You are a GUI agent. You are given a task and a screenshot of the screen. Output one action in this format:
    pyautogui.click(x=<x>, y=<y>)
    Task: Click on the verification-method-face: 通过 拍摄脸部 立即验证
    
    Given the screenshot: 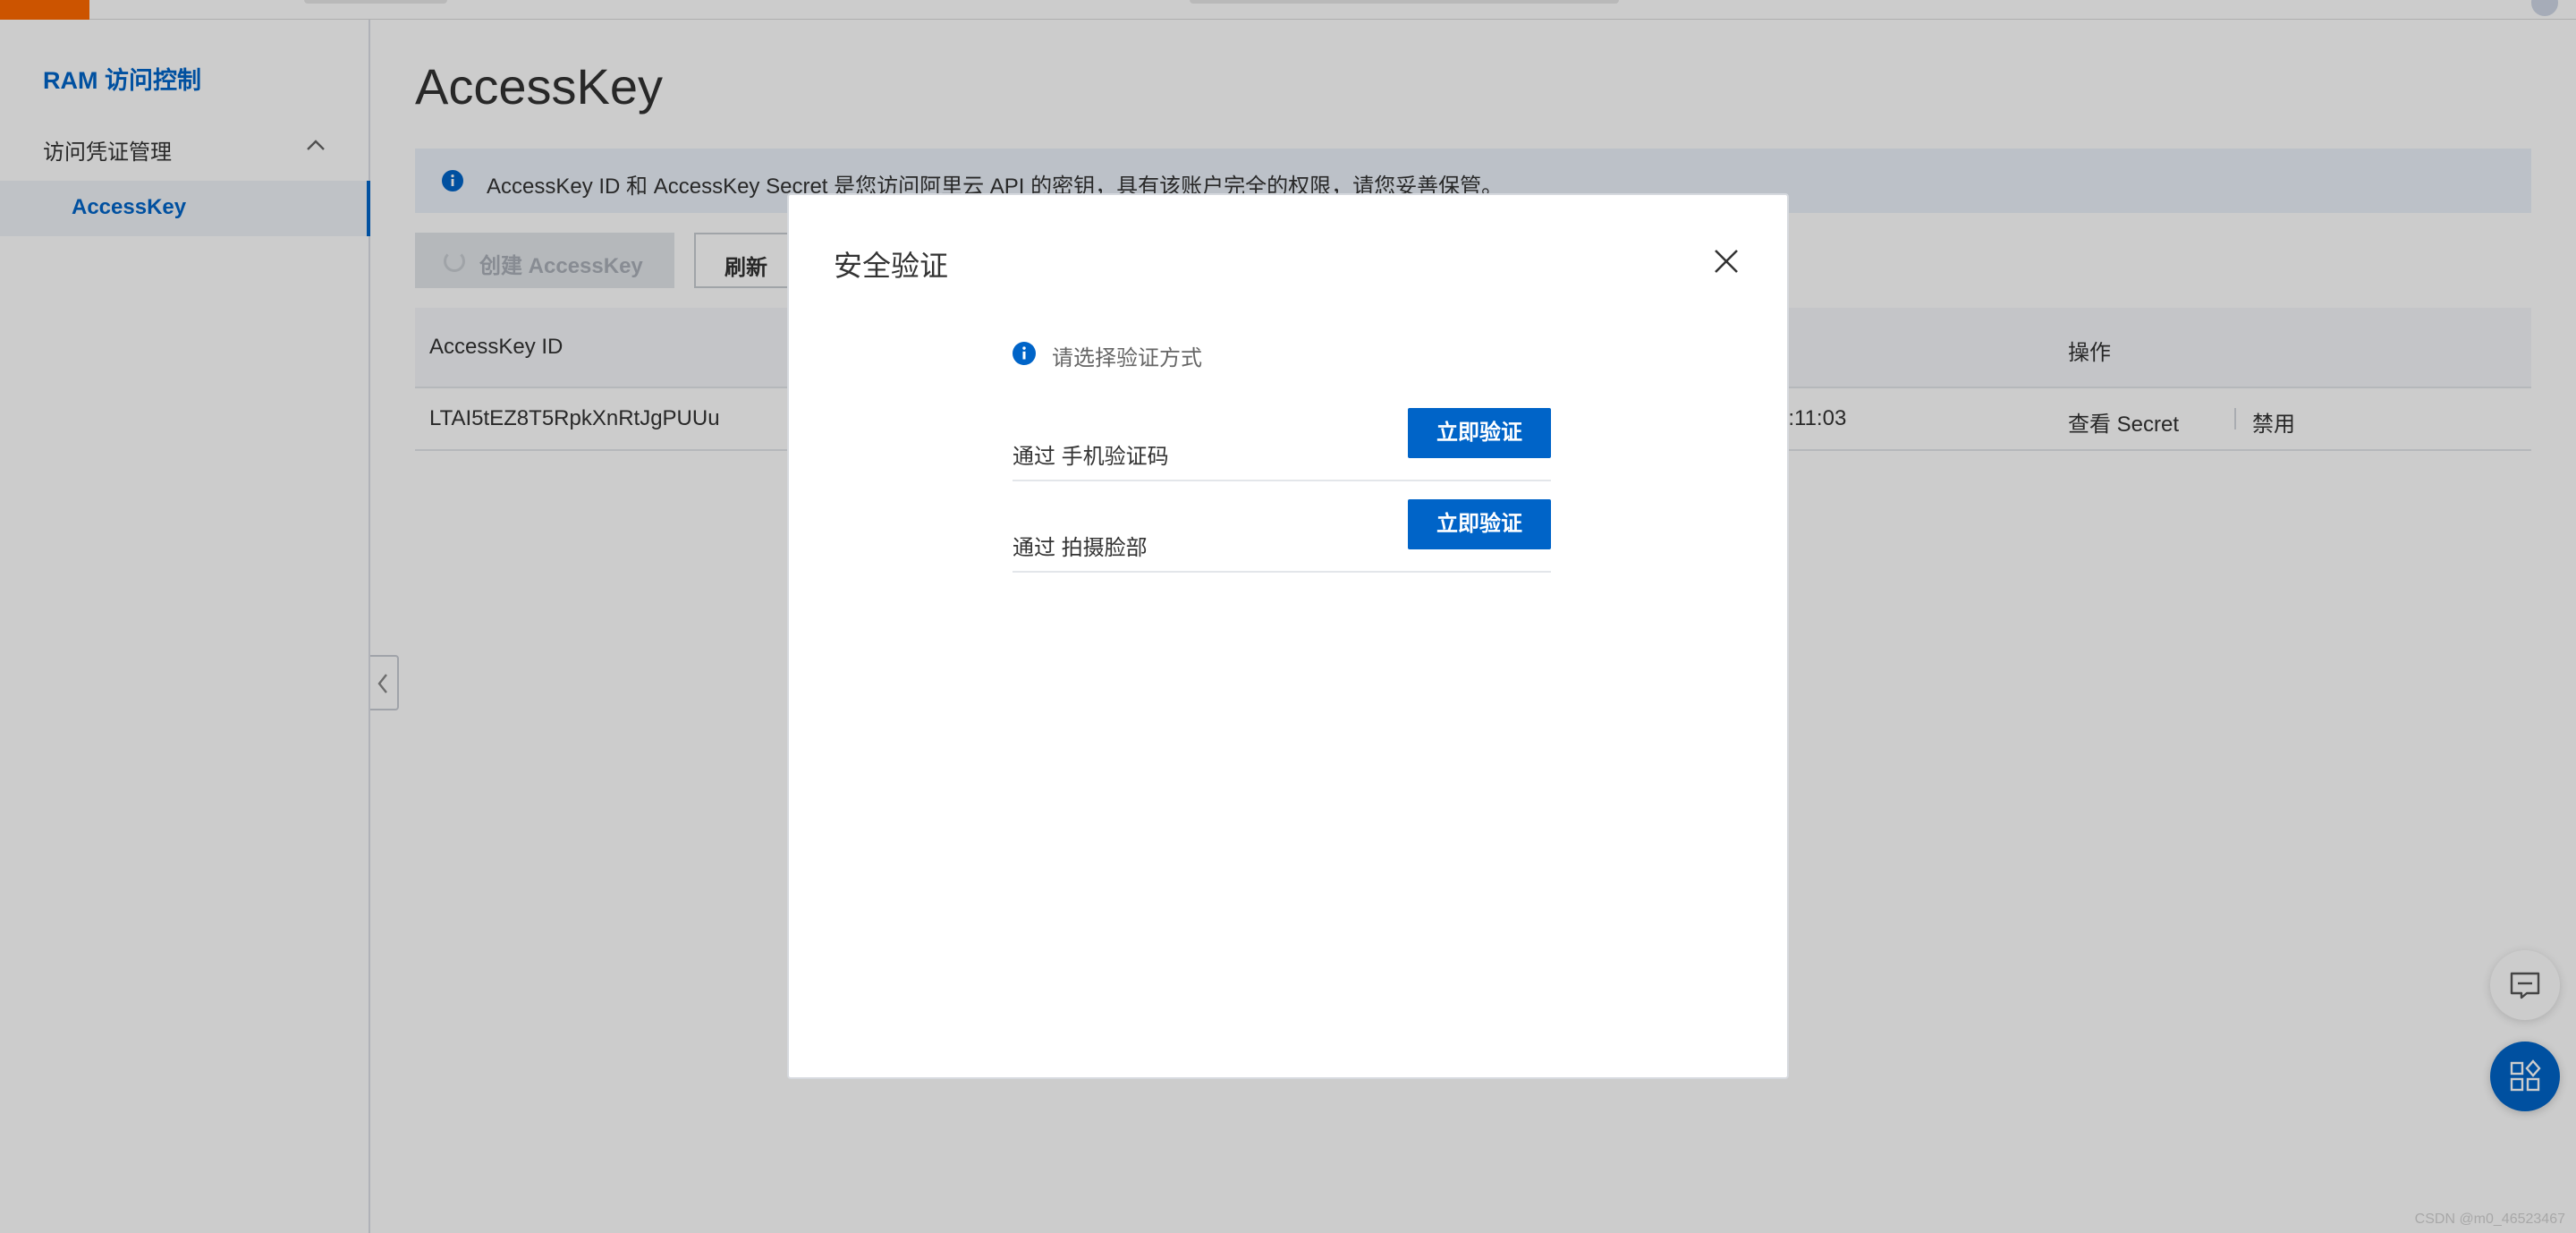 What is the action you would take?
    pyautogui.click(x=1282, y=536)
    